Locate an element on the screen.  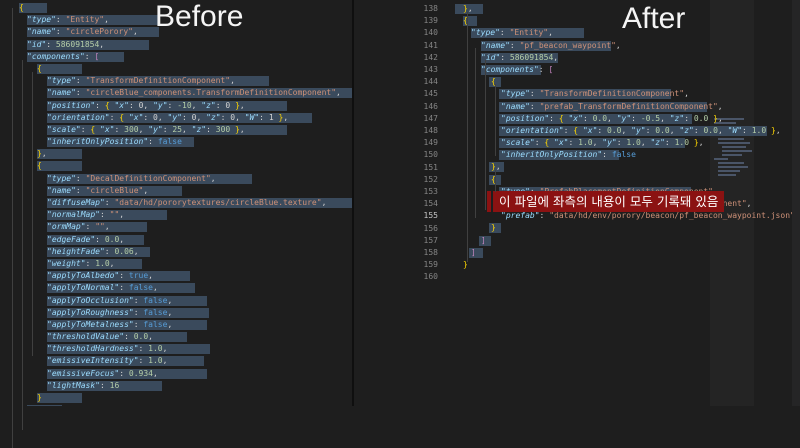
line-number: 158 is located at coordinates (430, 252).